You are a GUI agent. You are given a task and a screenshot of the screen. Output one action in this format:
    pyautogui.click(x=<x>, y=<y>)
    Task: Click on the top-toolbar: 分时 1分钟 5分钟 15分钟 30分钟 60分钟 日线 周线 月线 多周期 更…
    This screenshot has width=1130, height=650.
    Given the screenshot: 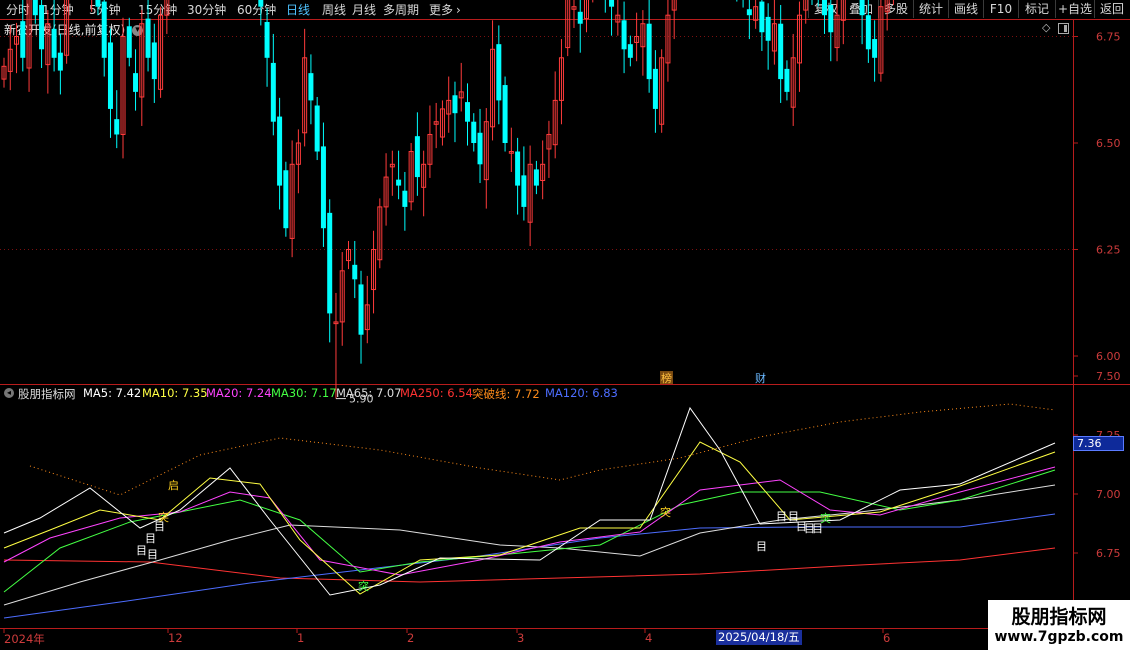 What is the action you would take?
    pyautogui.click(x=565, y=9)
    